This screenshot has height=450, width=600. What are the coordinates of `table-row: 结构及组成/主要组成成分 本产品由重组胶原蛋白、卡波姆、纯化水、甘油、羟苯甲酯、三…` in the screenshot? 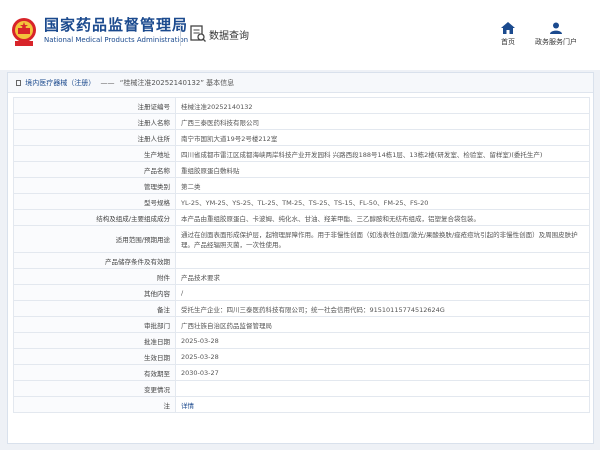 It's located at (301, 217).